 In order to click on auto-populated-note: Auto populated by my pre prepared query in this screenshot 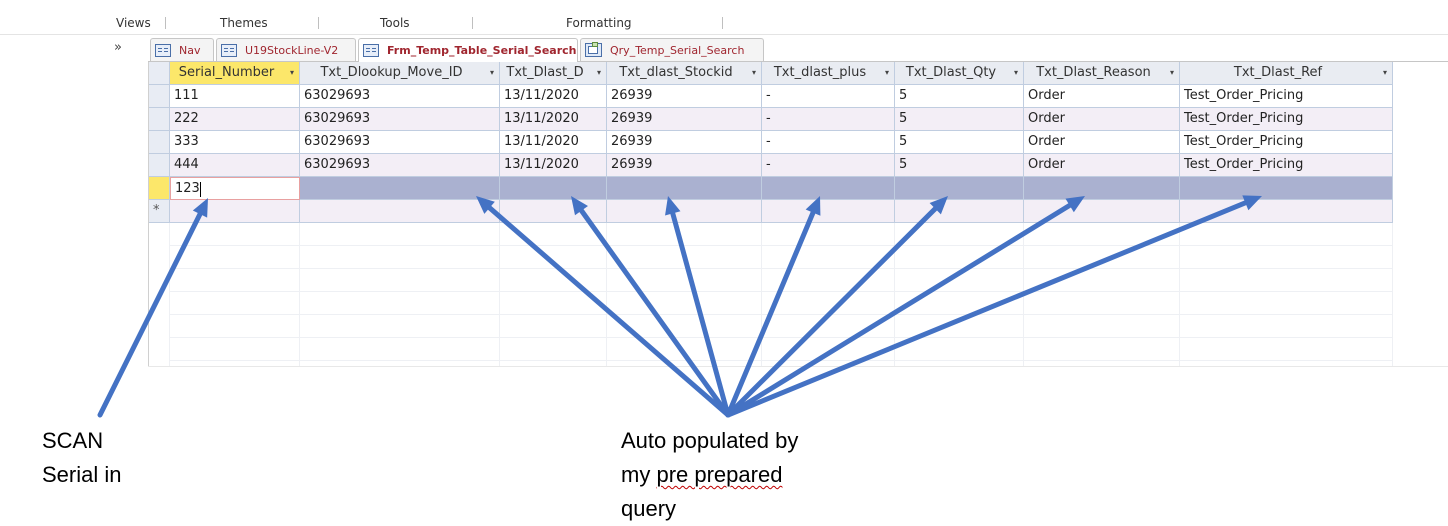, I will do `click(709, 475)`.